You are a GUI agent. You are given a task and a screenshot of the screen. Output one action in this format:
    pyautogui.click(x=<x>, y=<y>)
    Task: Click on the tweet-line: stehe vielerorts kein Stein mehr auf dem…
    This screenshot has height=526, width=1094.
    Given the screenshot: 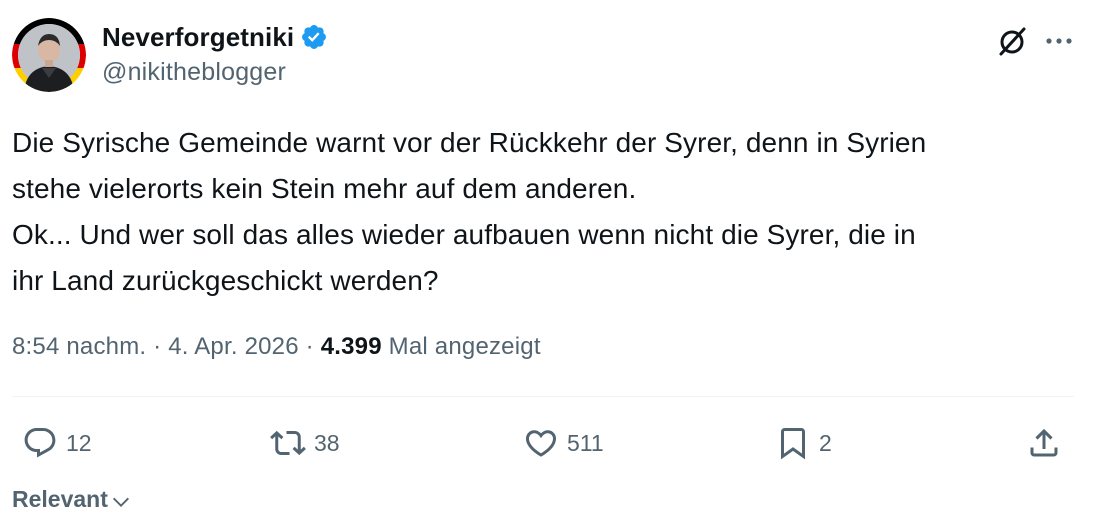 What is the action you would take?
    pyautogui.click(x=324, y=188)
    